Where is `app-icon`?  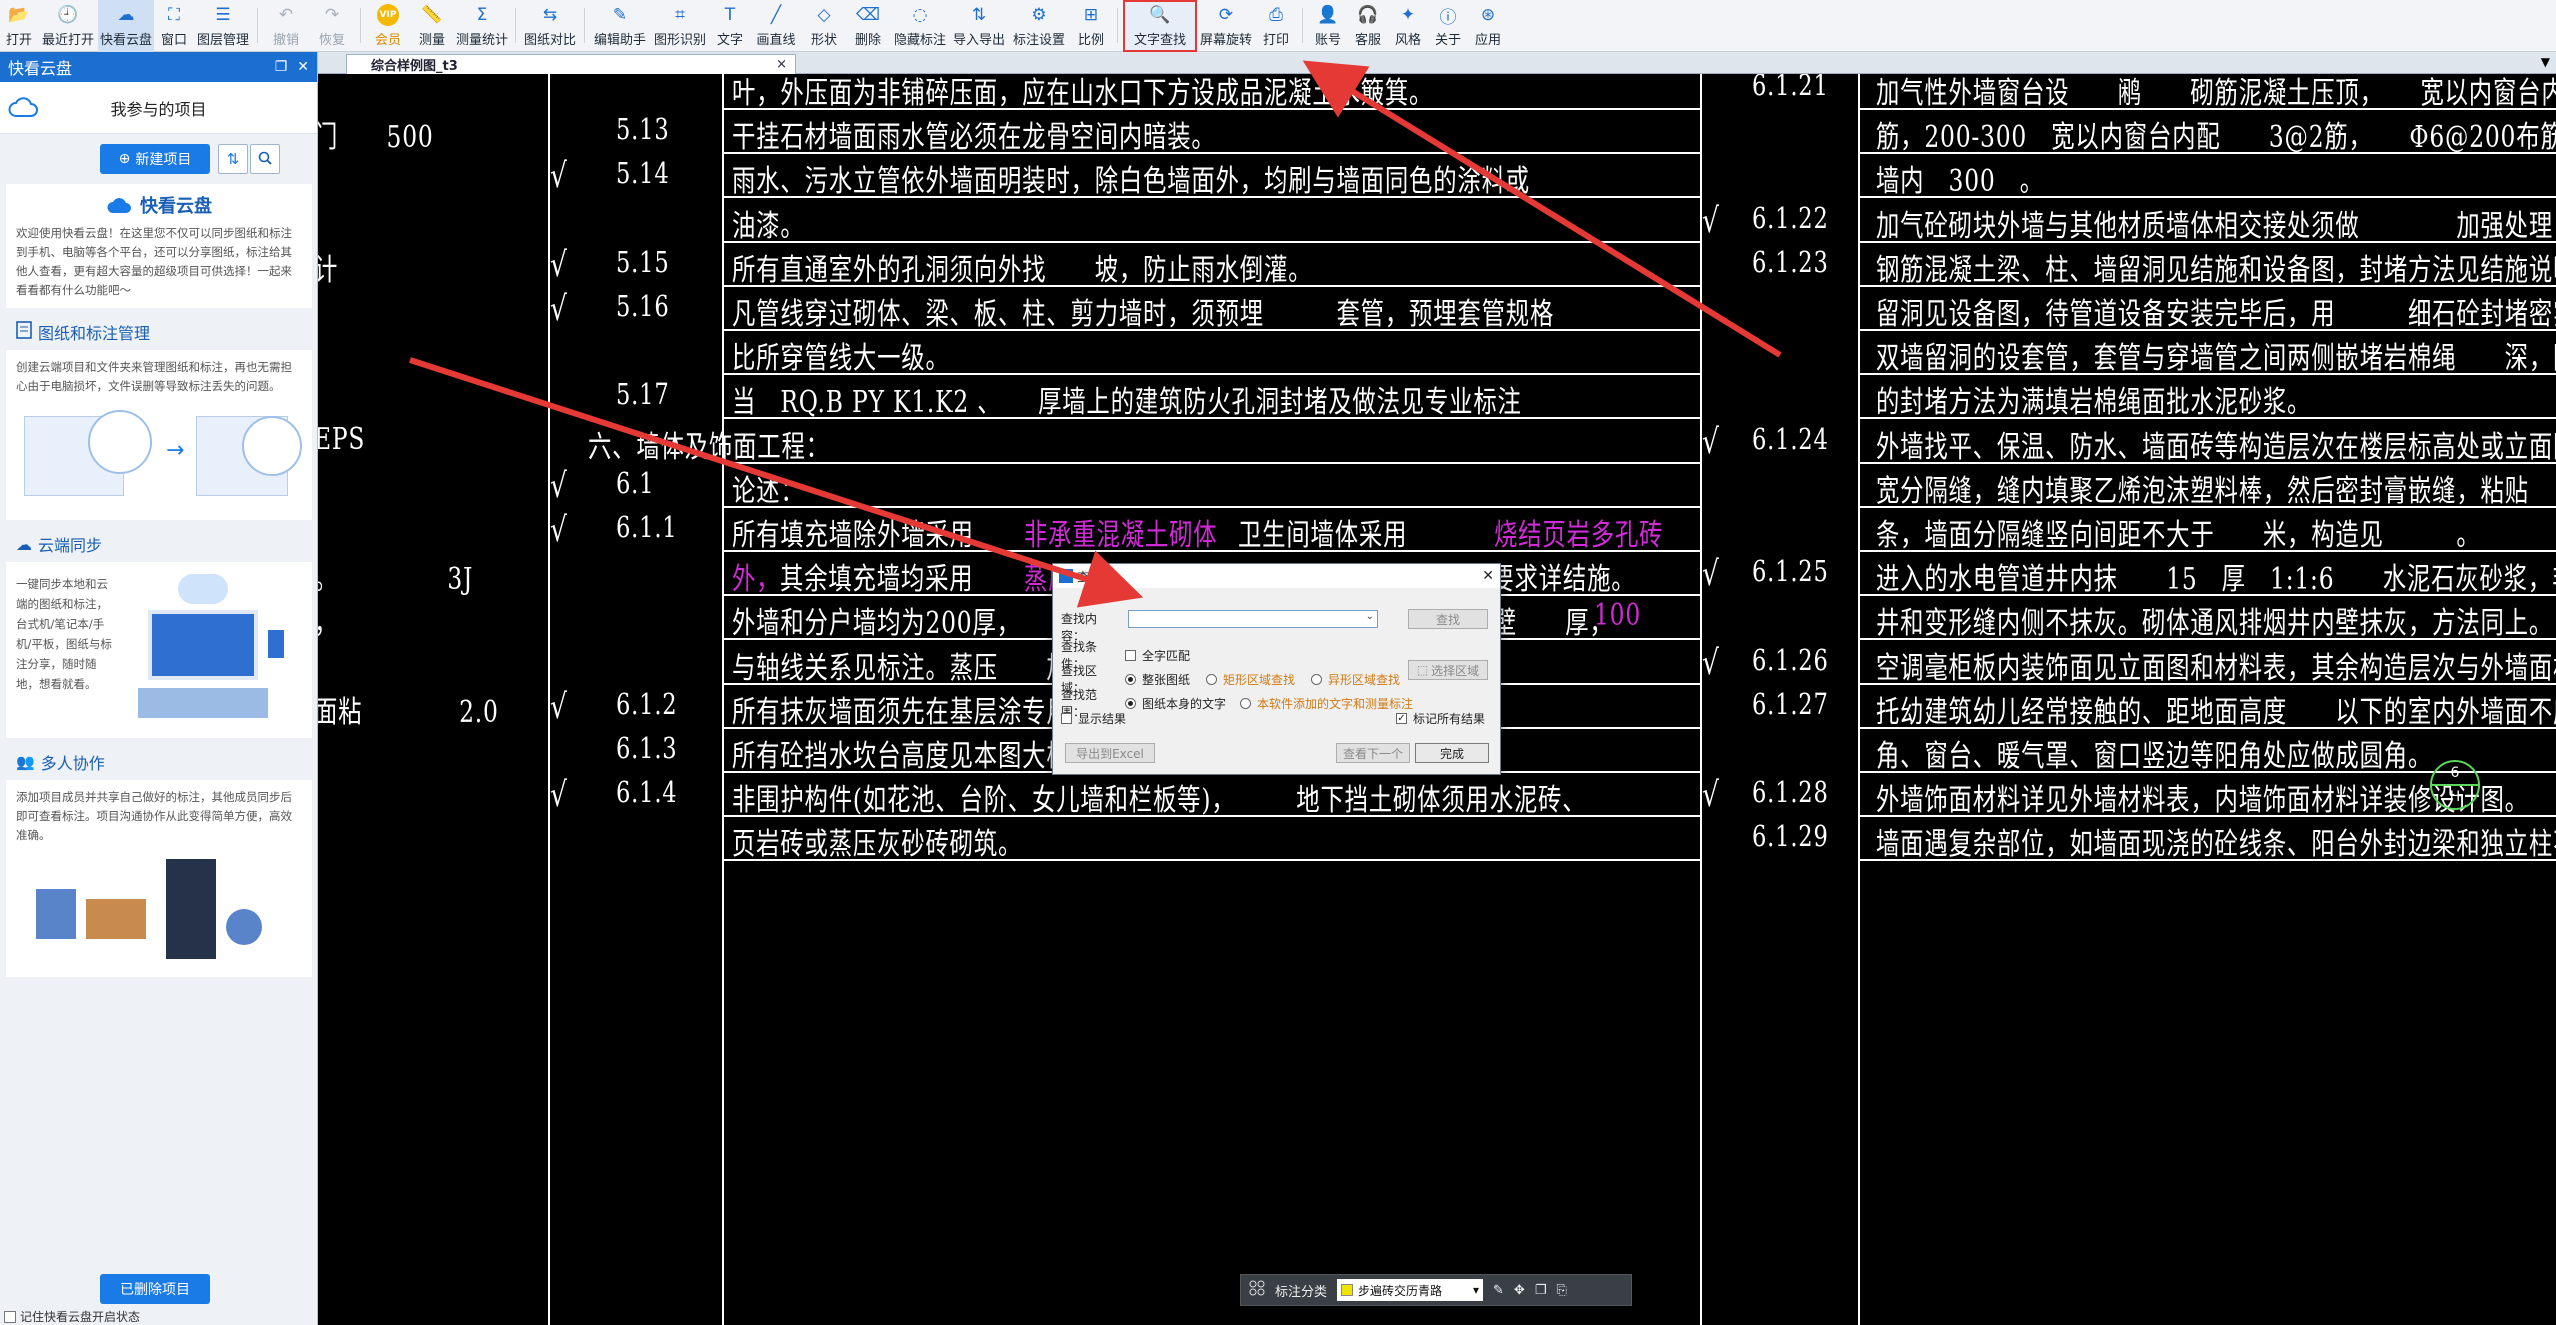
app-icon is located at coordinates (1066, 576).